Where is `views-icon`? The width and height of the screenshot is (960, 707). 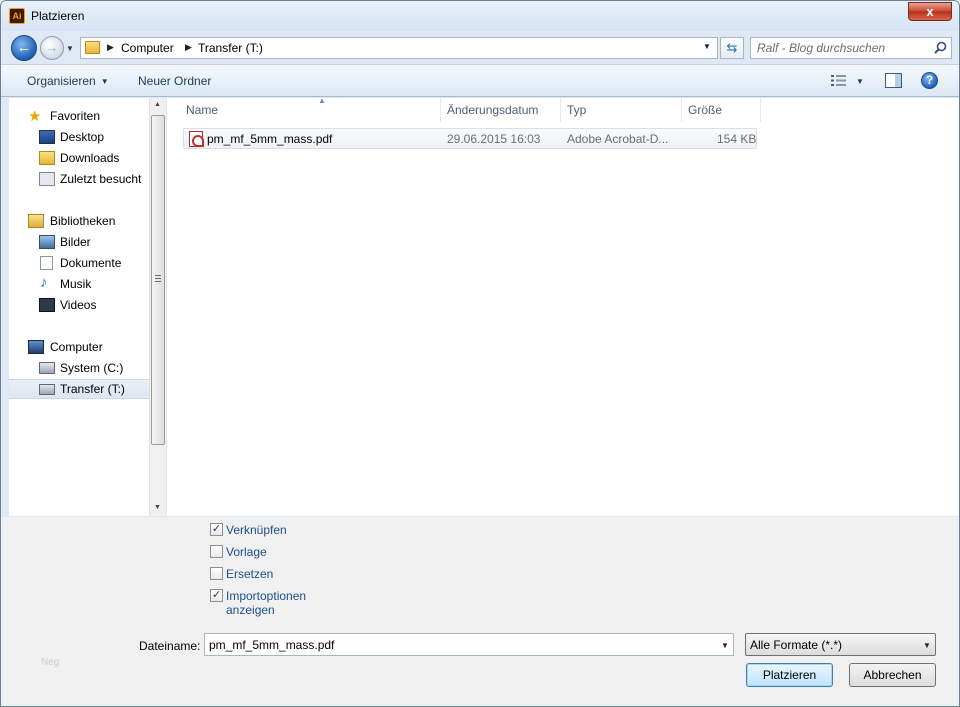 views-icon is located at coordinates (839, 80).